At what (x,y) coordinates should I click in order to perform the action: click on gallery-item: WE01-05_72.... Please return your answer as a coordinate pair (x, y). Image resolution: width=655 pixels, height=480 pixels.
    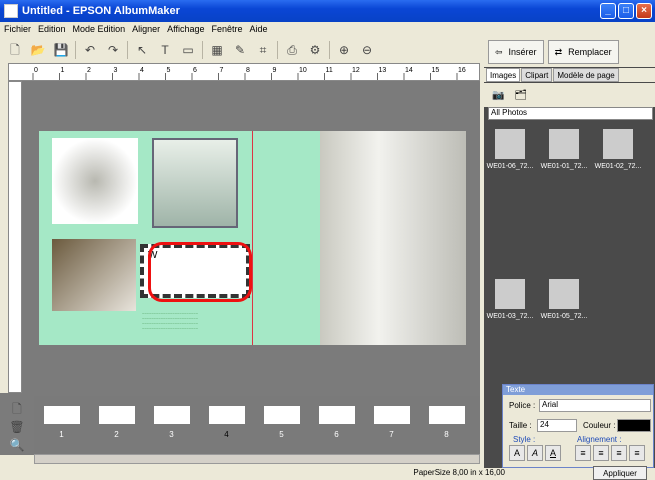
    Looking at the image, I should click on (564, 308).